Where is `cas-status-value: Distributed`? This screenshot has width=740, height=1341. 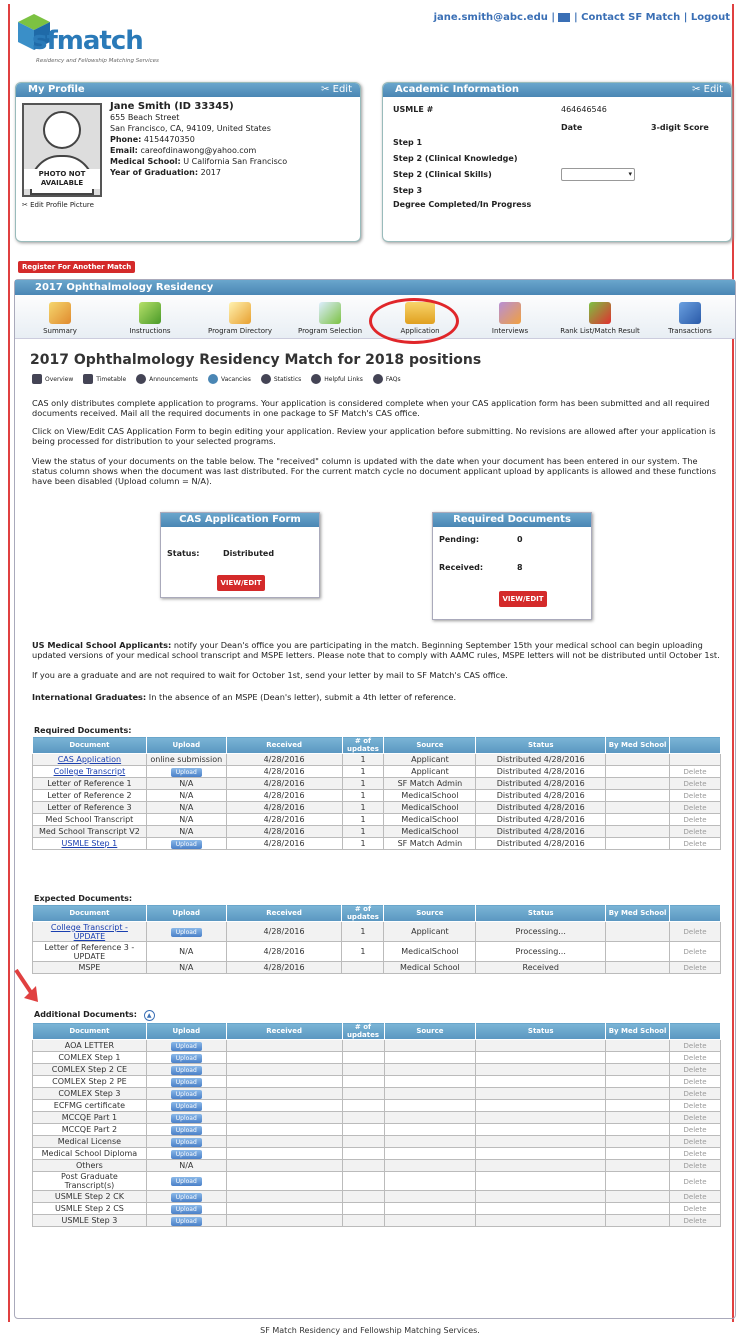 cas-status-value: Distributed is located at coordinates (249, 553).